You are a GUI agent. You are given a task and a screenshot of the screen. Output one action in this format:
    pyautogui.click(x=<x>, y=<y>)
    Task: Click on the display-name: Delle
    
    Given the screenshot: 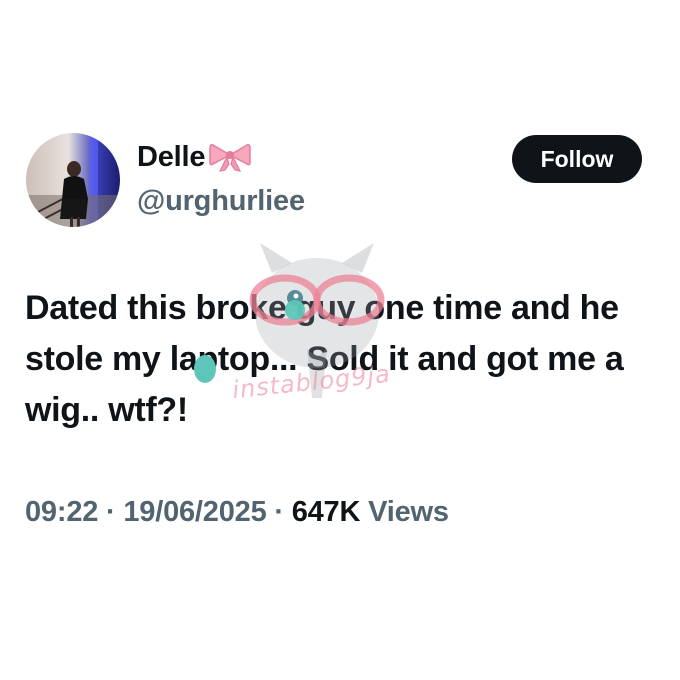 What is the action you would take?
    pyautogui.click(x=171, y=157)
    